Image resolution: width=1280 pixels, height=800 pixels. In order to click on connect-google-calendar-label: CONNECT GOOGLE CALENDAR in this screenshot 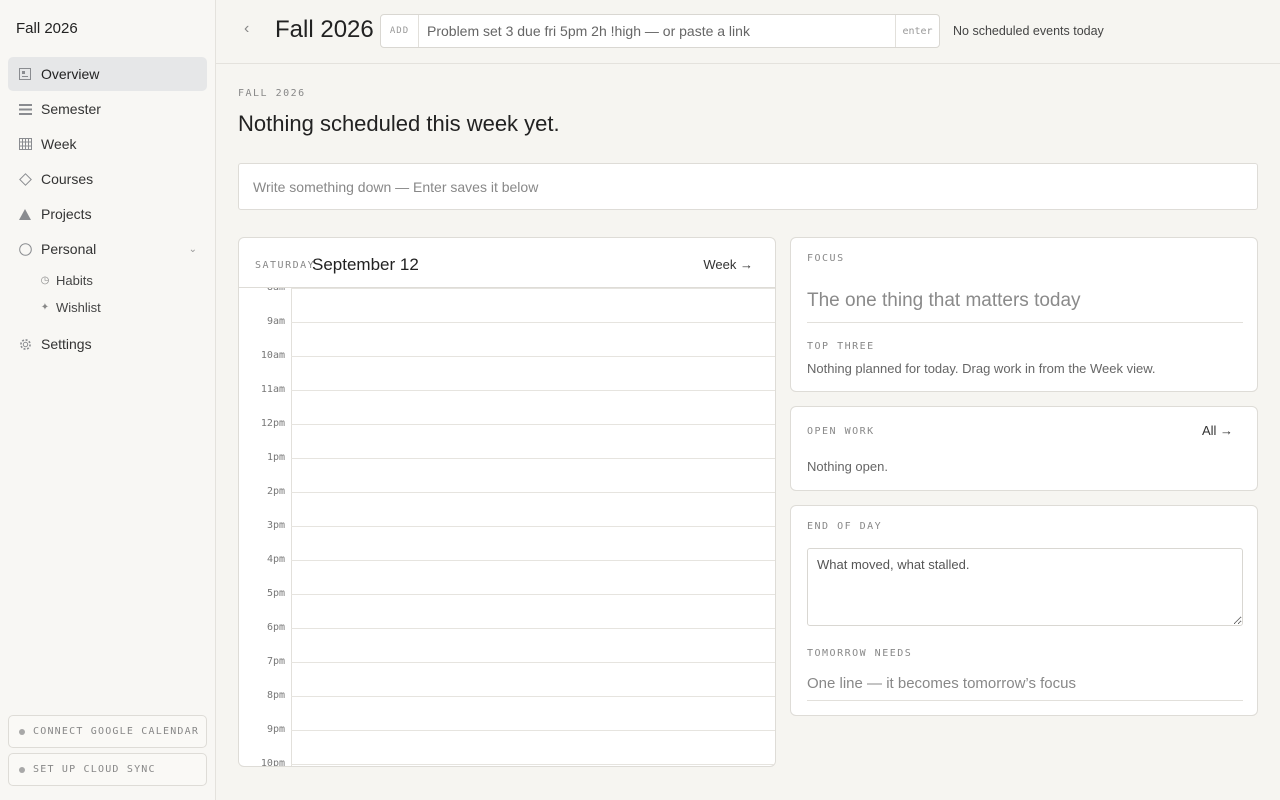, I will do `click(116, 731)`.